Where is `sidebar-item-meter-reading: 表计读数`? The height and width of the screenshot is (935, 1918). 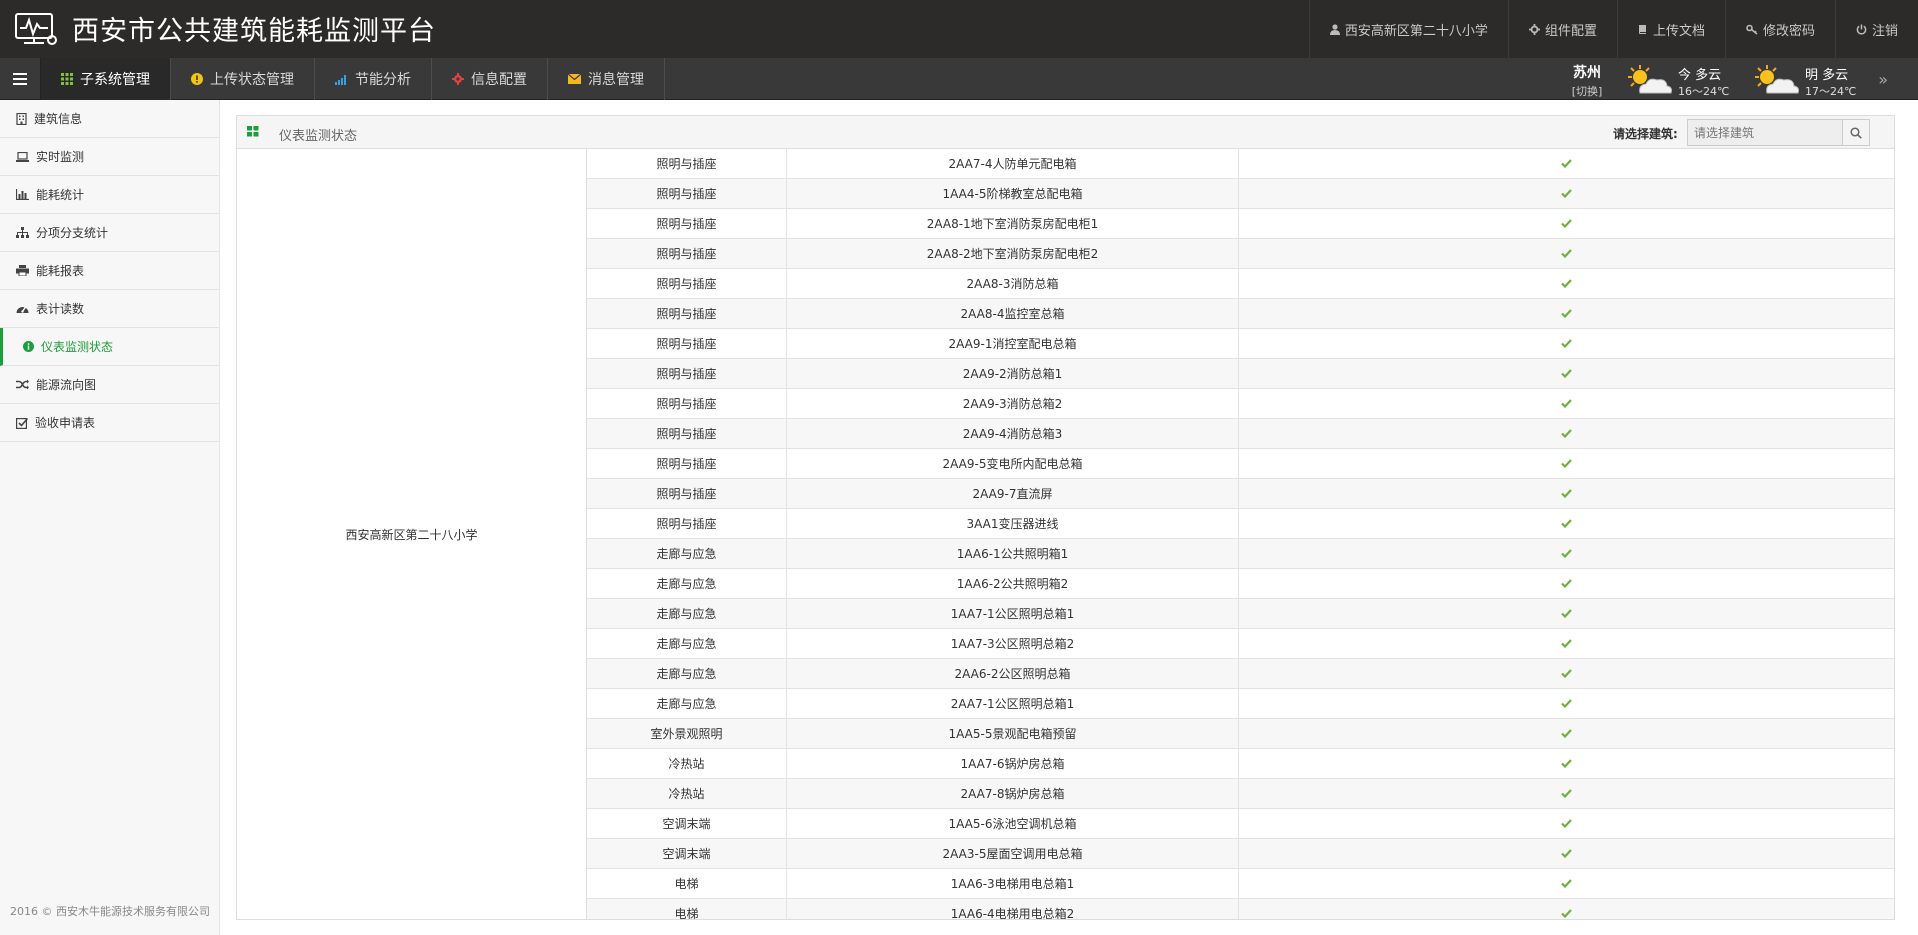
sidebar-item-meter-reading: 表计读数 is located at coordinates (109, 309).